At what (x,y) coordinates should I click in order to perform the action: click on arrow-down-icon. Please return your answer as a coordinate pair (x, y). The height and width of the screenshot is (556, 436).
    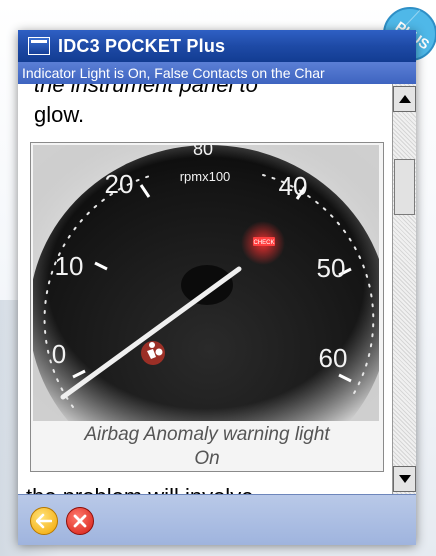
    Looking at the image, I should click on (405, 479).